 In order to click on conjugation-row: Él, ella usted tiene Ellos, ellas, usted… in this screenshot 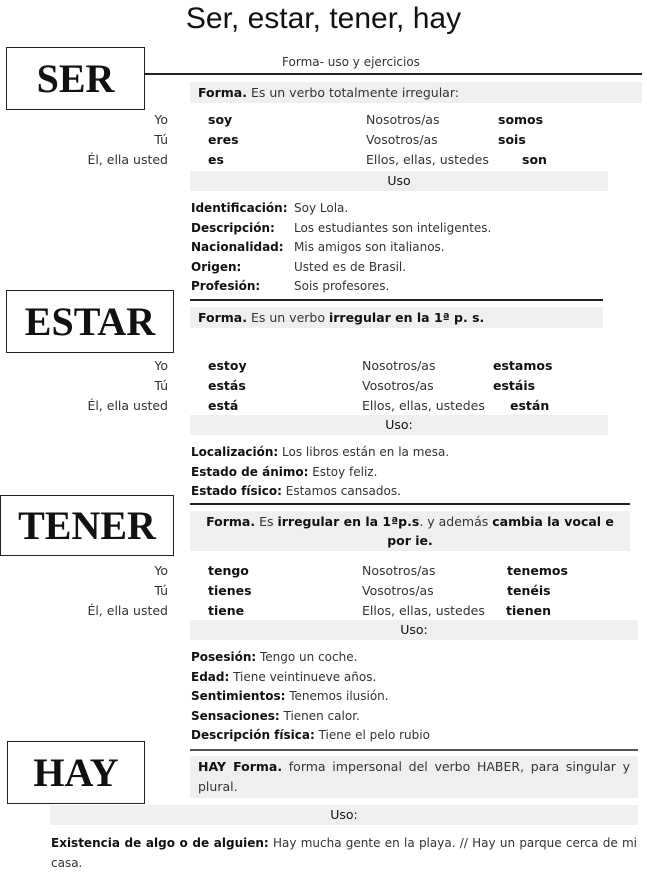, I will do `click(323, 610)`.